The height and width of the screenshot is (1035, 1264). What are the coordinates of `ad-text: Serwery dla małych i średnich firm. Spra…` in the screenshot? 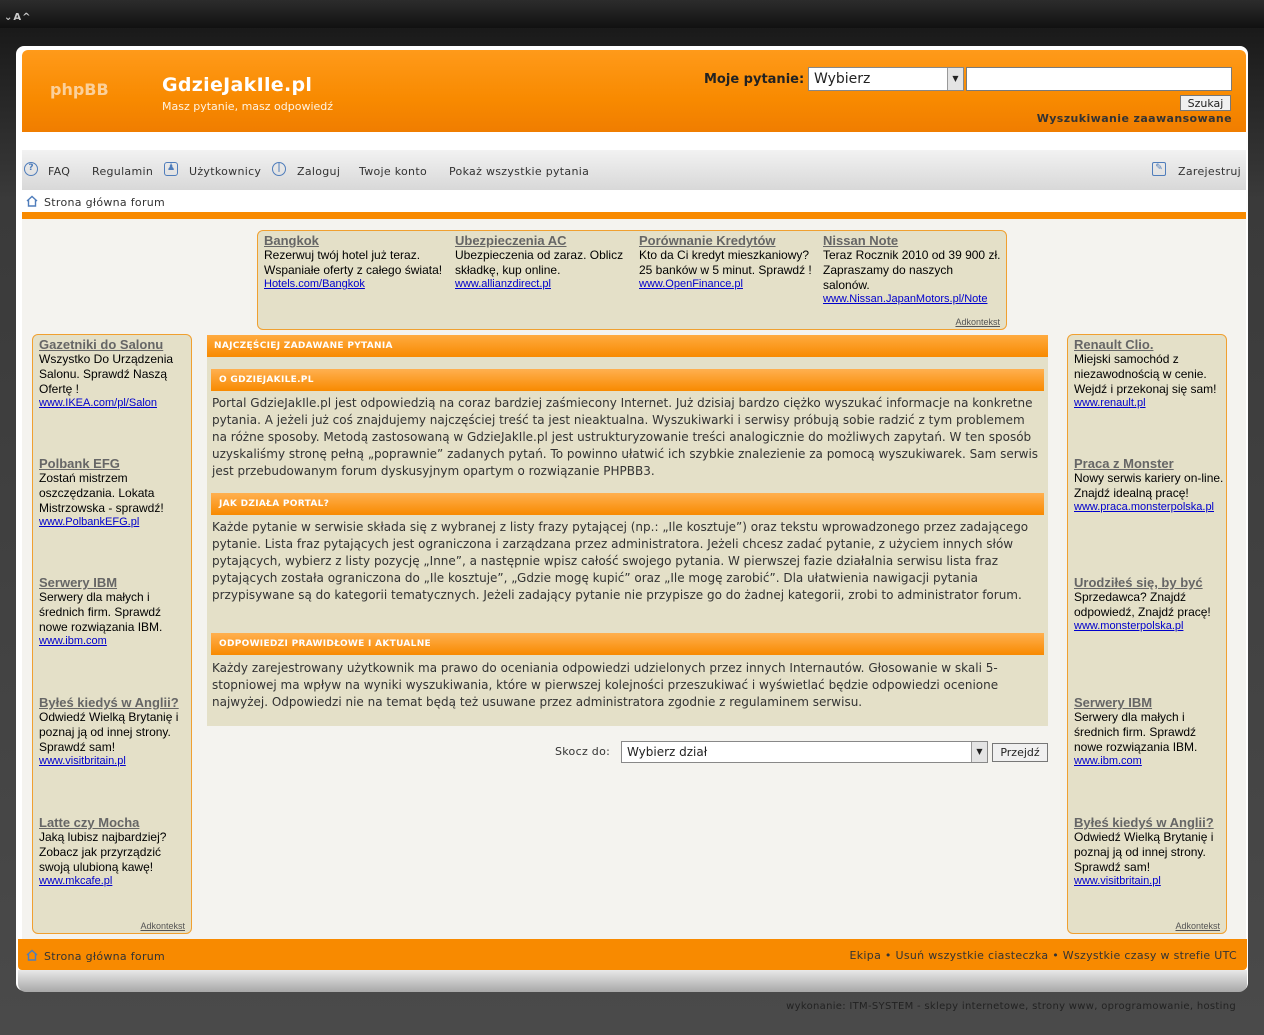 It's located at (101, 612).